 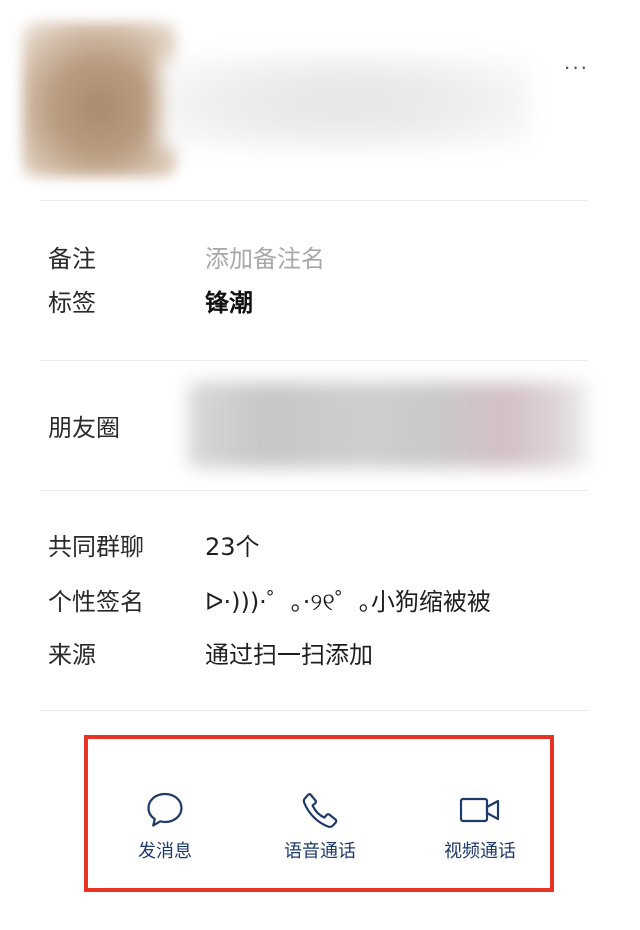 What do you see at coordinates (480, 851) in the screenshot?
I see `video-call-label: 视频通话` at bounding box center [480, 851].